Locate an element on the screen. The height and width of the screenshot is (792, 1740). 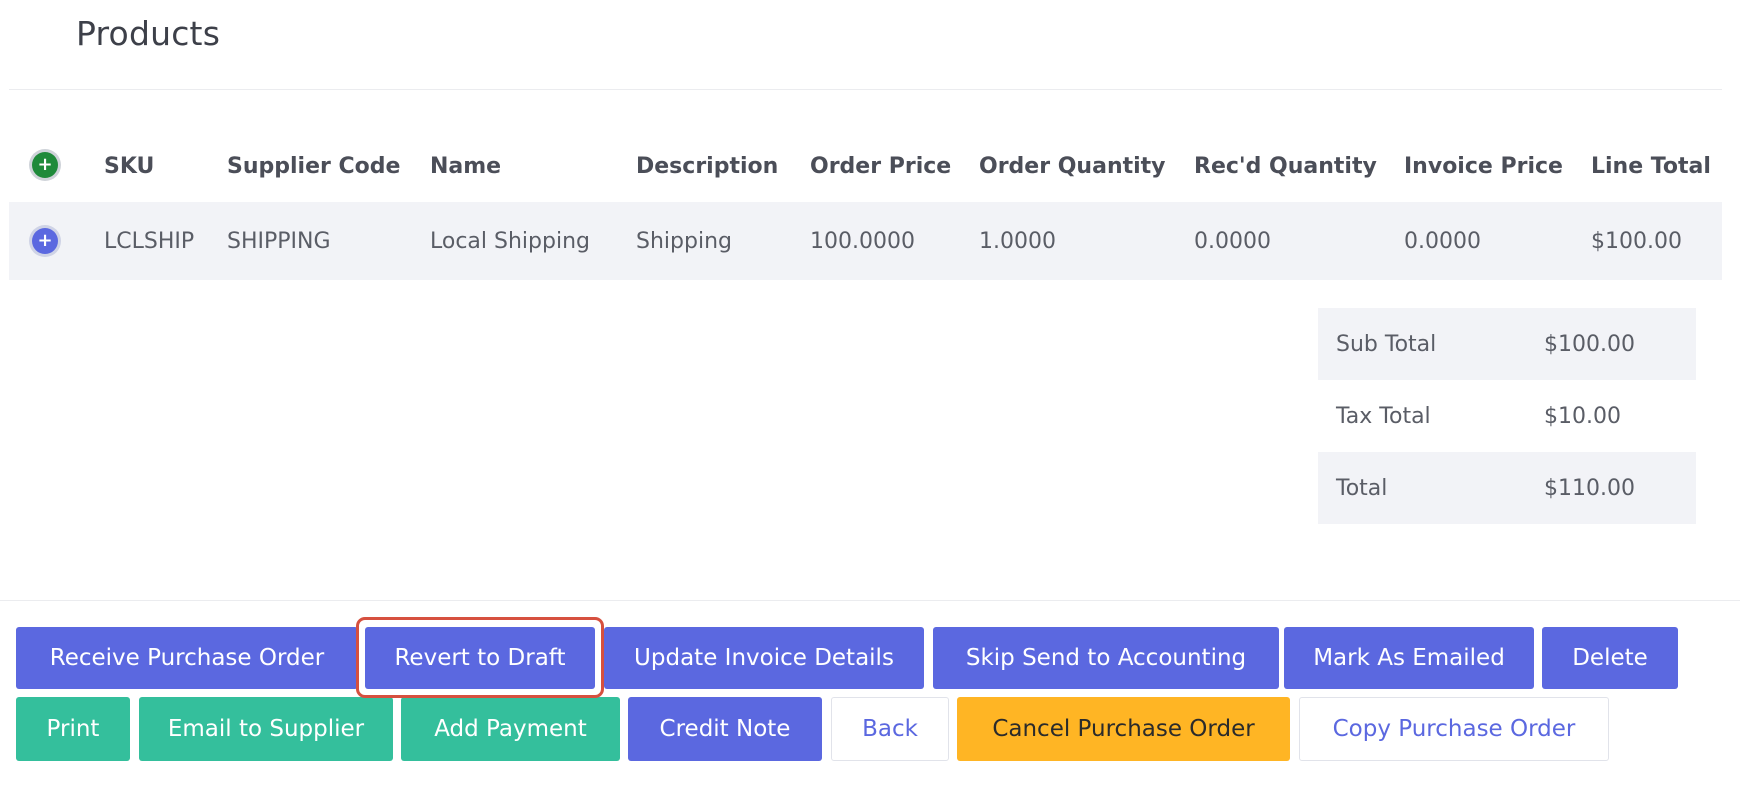
total-value: $110.00 is located at coordinates (1589, 488).